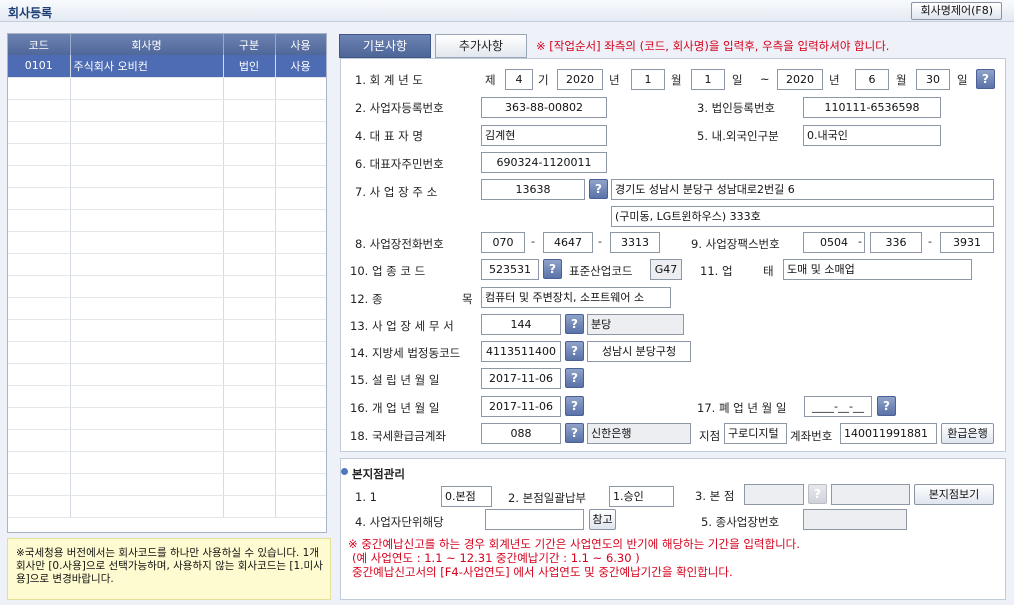 This screenshot has height=605, width=1014. What do you see at coordinates (481, 46) in the screenshot?
I see `tab-additional: 추가사항` at bounding box center [481, 46].